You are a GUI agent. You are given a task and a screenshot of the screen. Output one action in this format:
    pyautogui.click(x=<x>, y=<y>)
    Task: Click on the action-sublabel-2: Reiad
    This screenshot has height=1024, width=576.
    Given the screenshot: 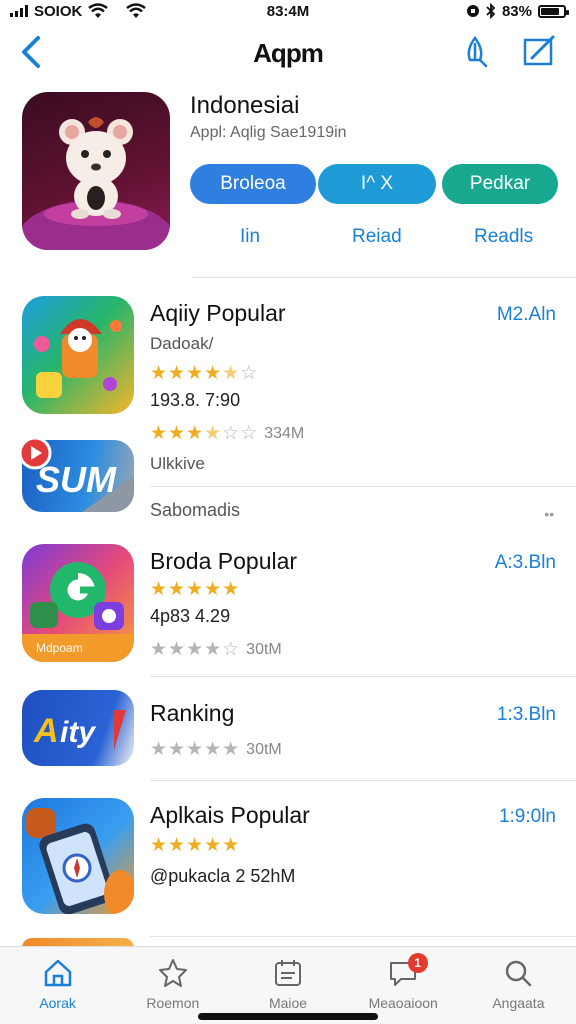 What is the action you would take?
    pyautogui.click(x=377, y=237)
    